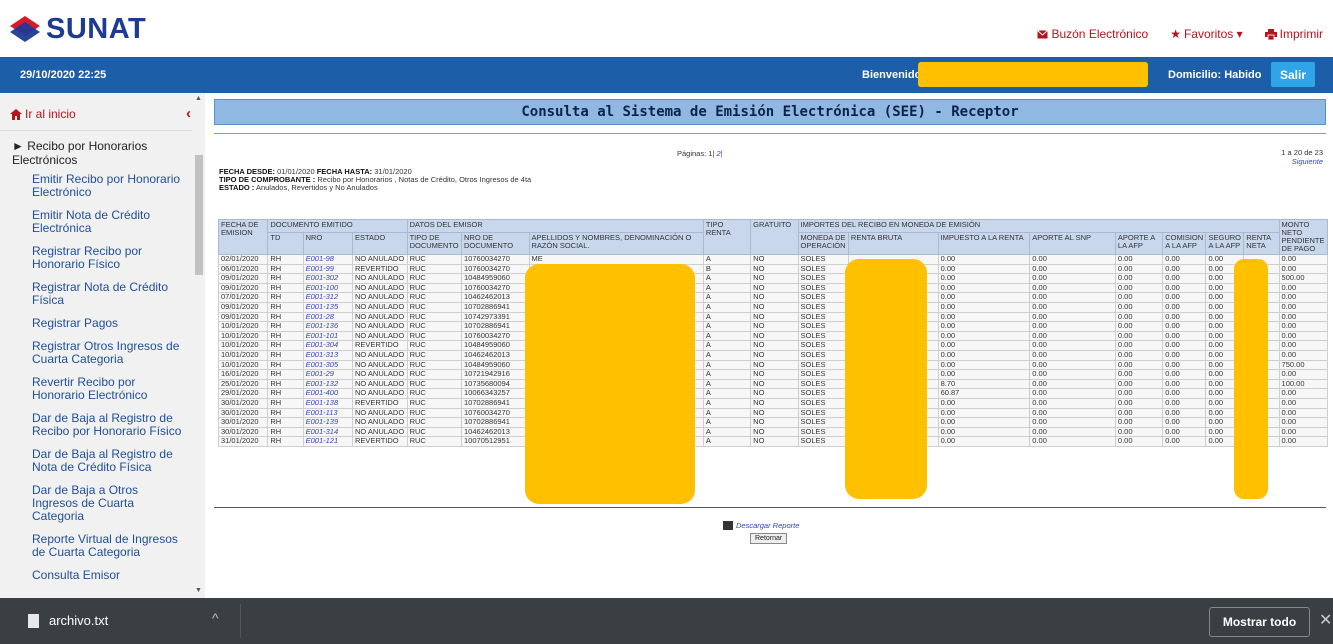 This screenshot has width=1333, height=644. Describe the element at coordinates (1215, 75) in the screenshot. I see `domicilio-status: Domicilio: Habido` at that location.